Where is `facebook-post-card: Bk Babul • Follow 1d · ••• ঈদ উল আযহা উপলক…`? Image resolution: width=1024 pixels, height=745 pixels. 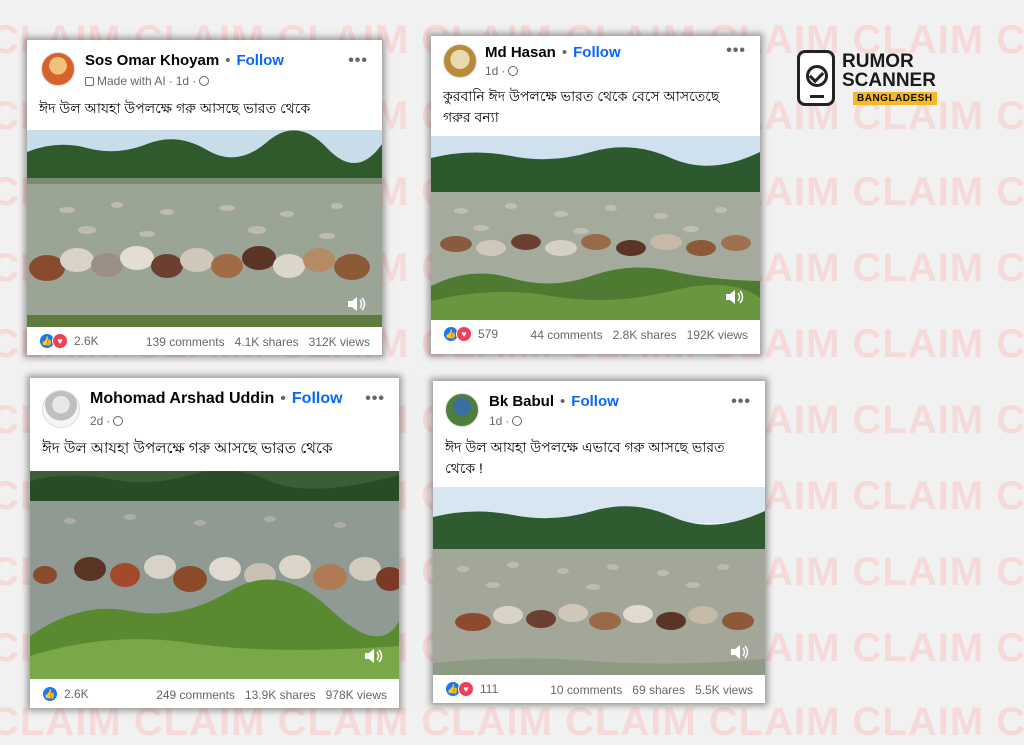 facebook-post-card: Bk Babul • Follow 1d · ••• ঈদ উল আযহা উপলক… is located at coordinates (599, 542).